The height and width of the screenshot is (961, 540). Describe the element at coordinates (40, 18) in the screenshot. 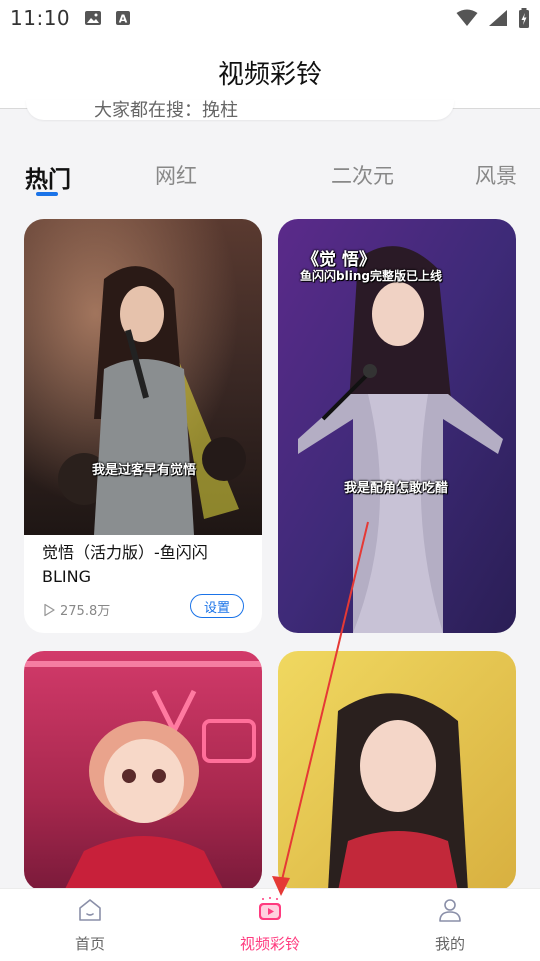

I see `status-time: 11:10` at that location.